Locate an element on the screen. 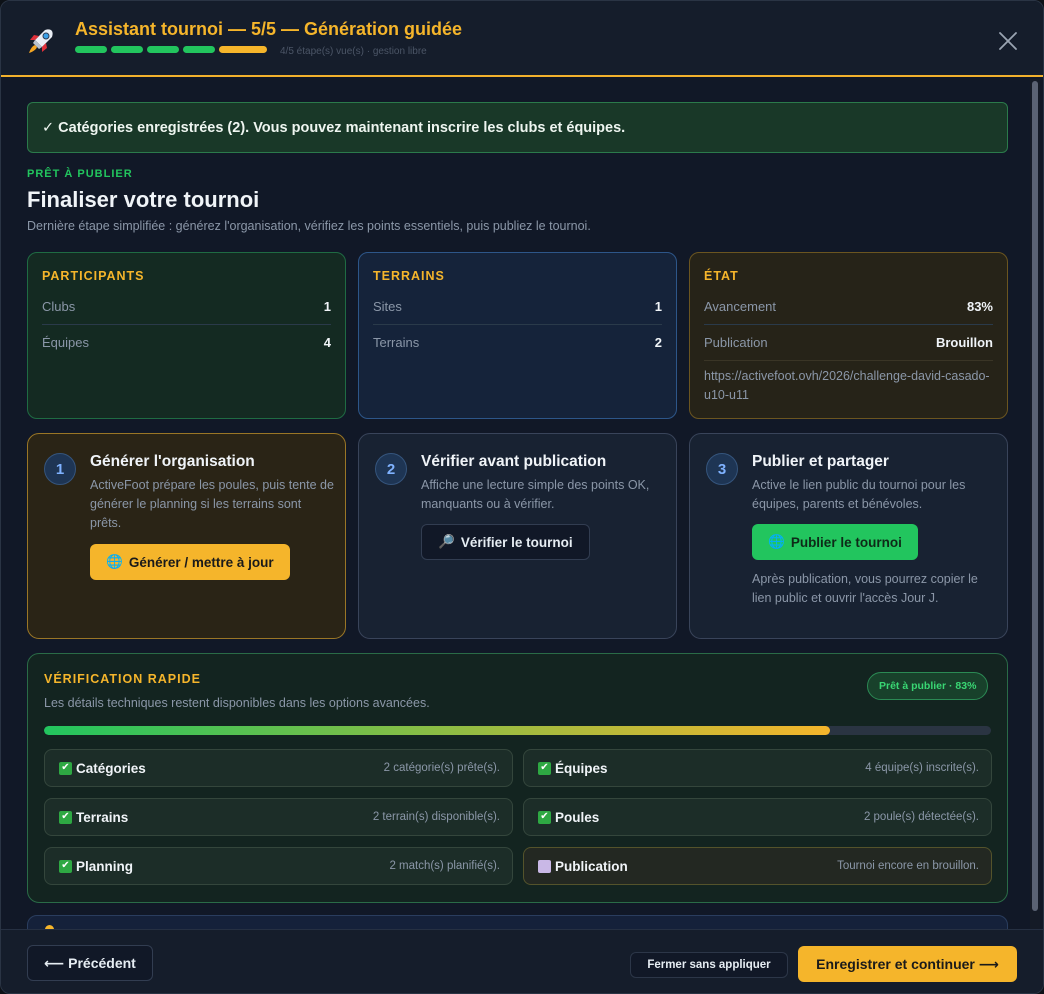  check-item-equipes: ✔ Équipes 4 équipe(s) inscrite(s). is located at coordinates (757, 768).